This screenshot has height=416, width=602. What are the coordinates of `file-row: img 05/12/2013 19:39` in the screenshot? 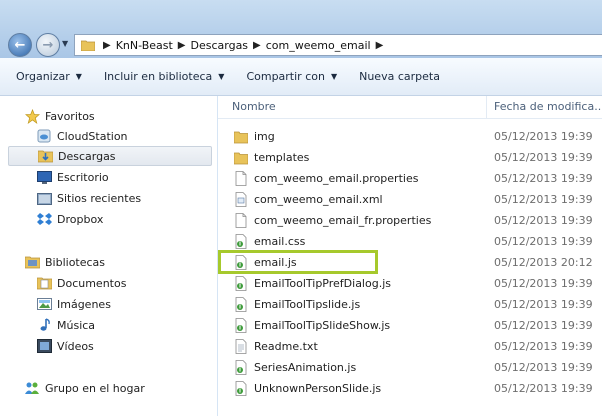 It's located at (410, 136).